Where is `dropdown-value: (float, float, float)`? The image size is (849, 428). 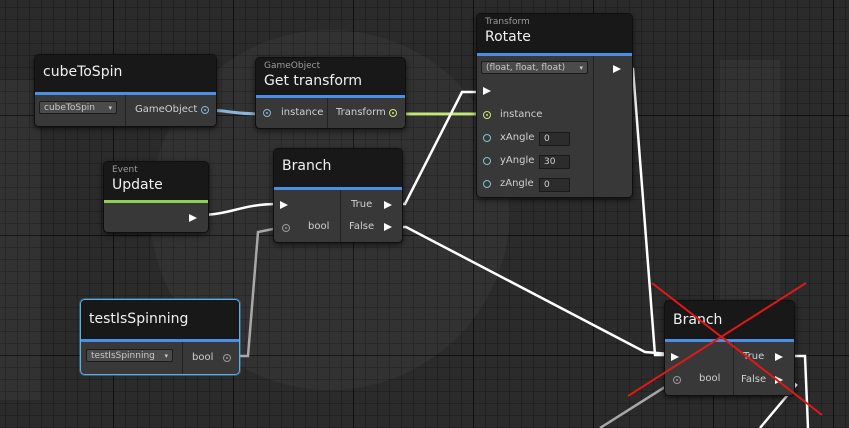
dropdown-value: (float, float, float) is located at coordinates (526, 68).